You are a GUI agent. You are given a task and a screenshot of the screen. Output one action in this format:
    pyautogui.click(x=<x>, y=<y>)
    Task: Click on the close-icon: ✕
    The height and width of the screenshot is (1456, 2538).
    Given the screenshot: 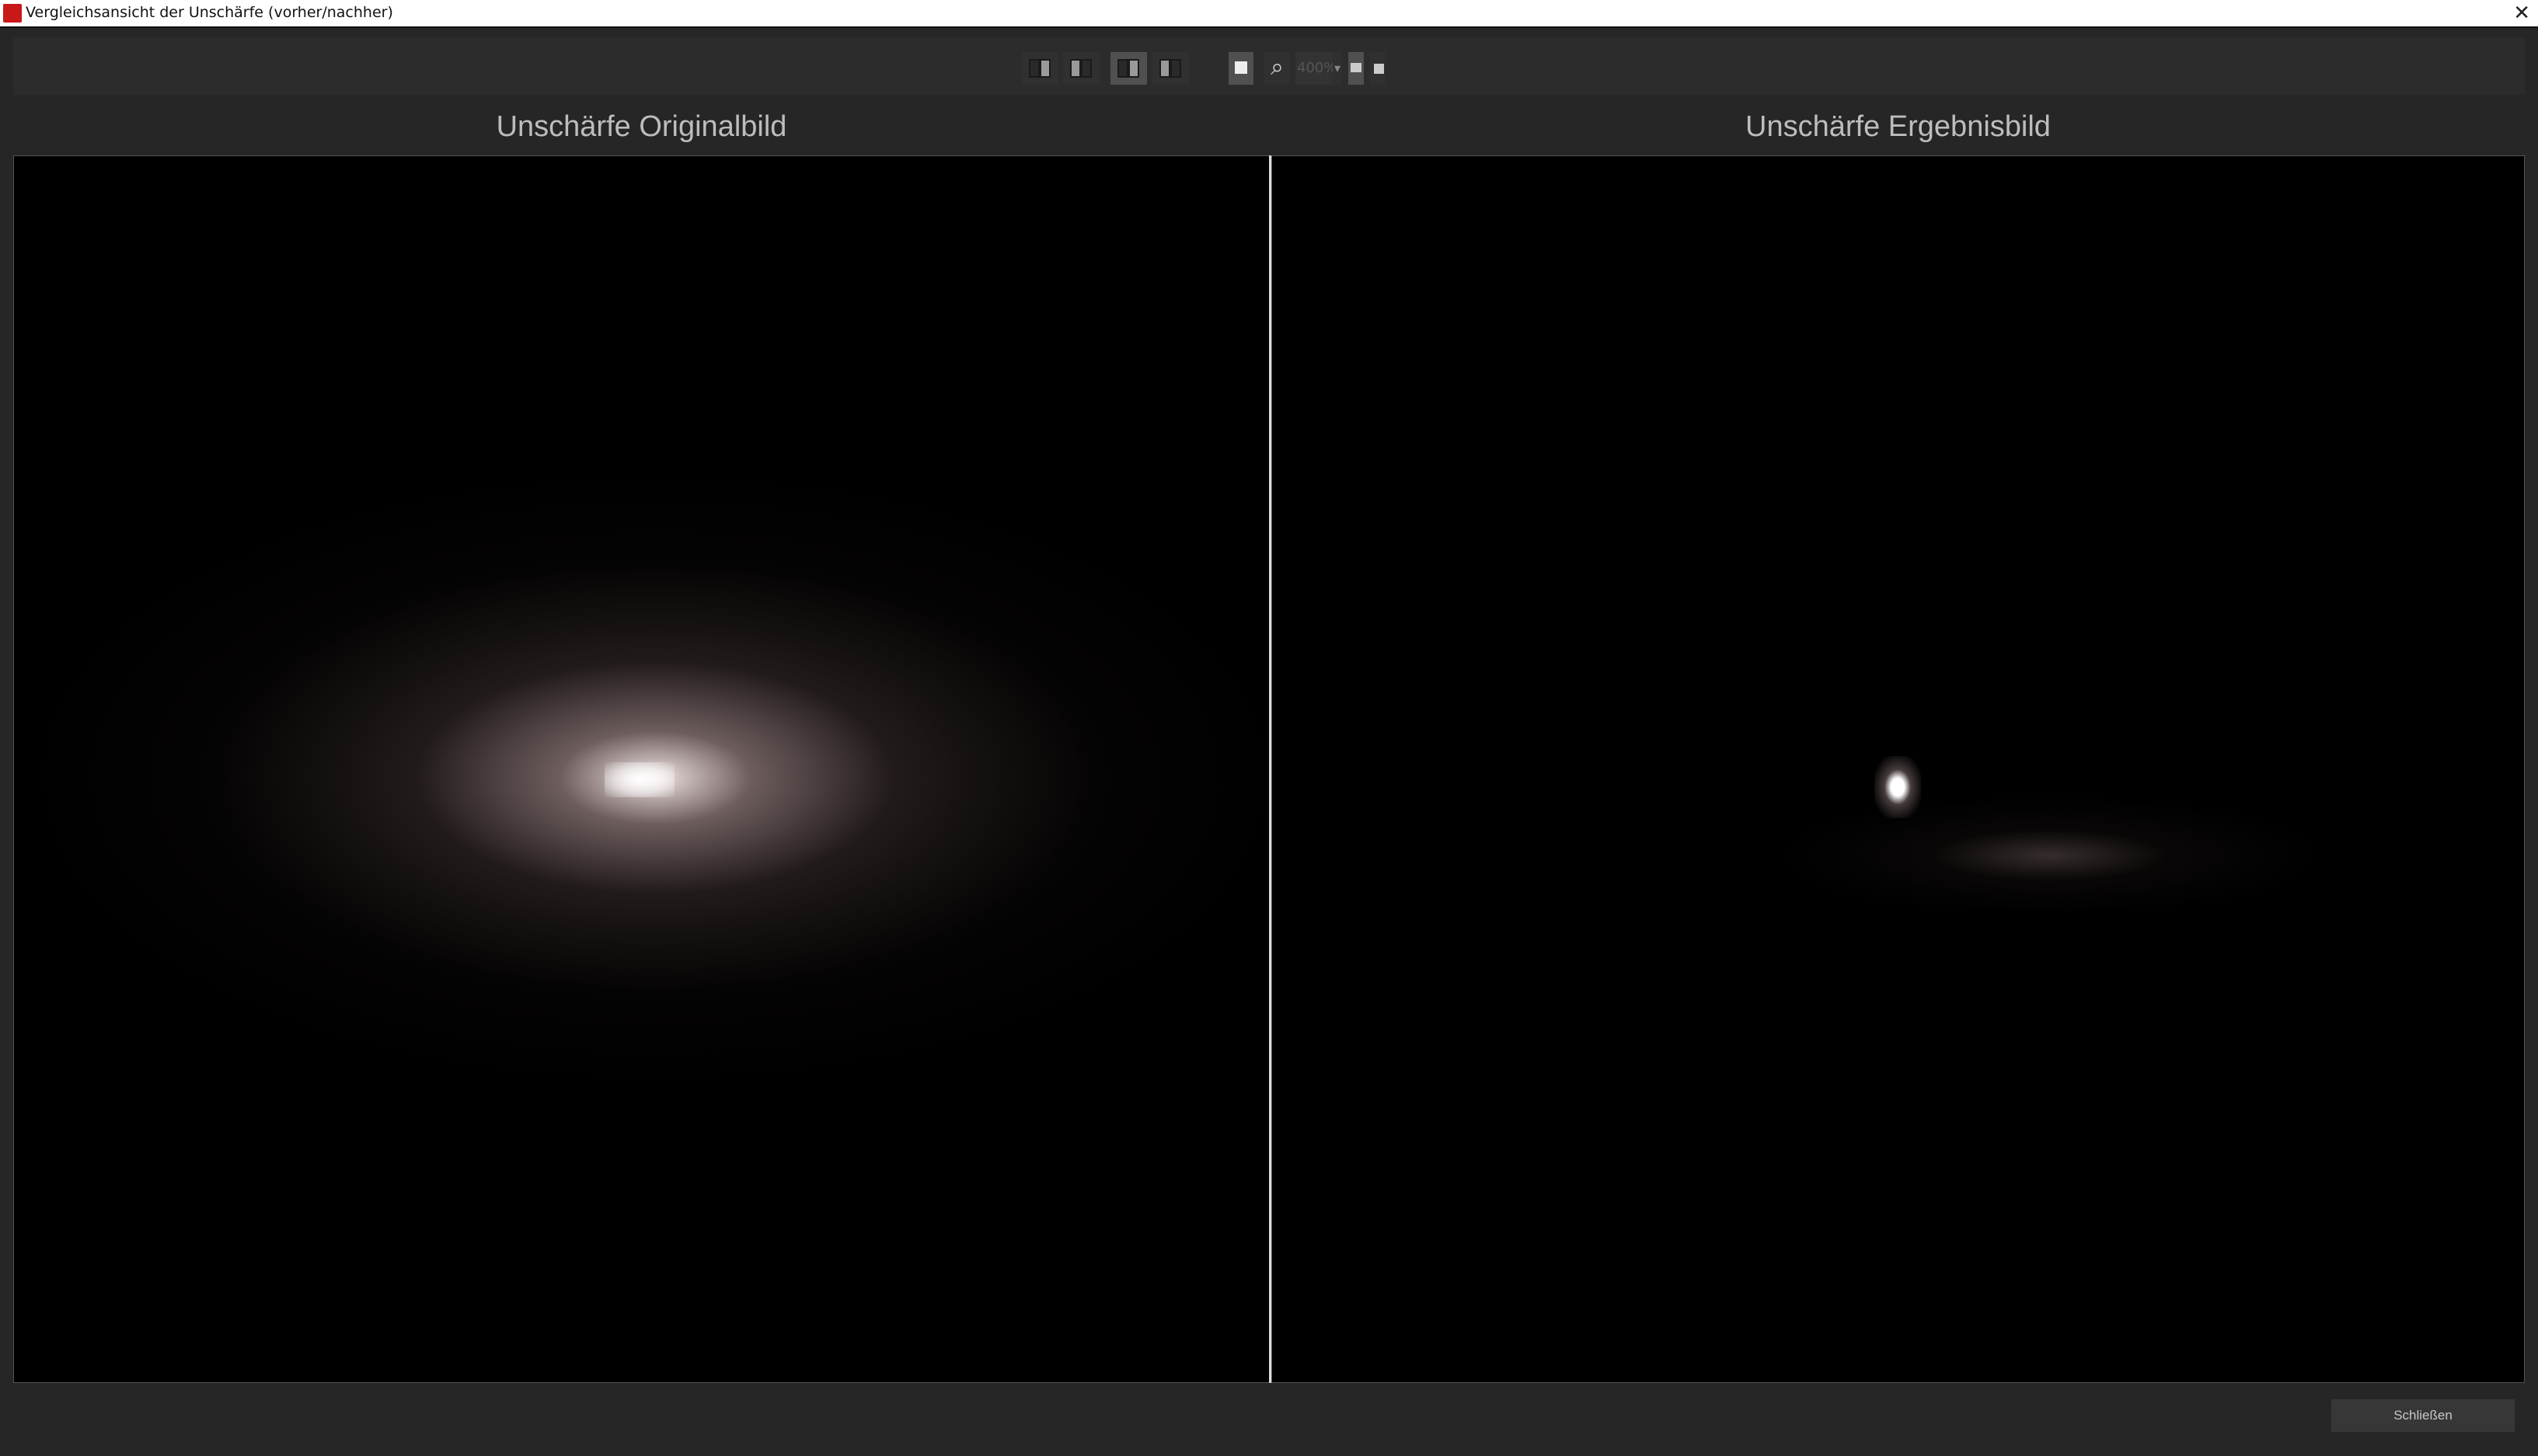 What is the action you would take?
    pyautogui.click(x=2521, y=14)
    